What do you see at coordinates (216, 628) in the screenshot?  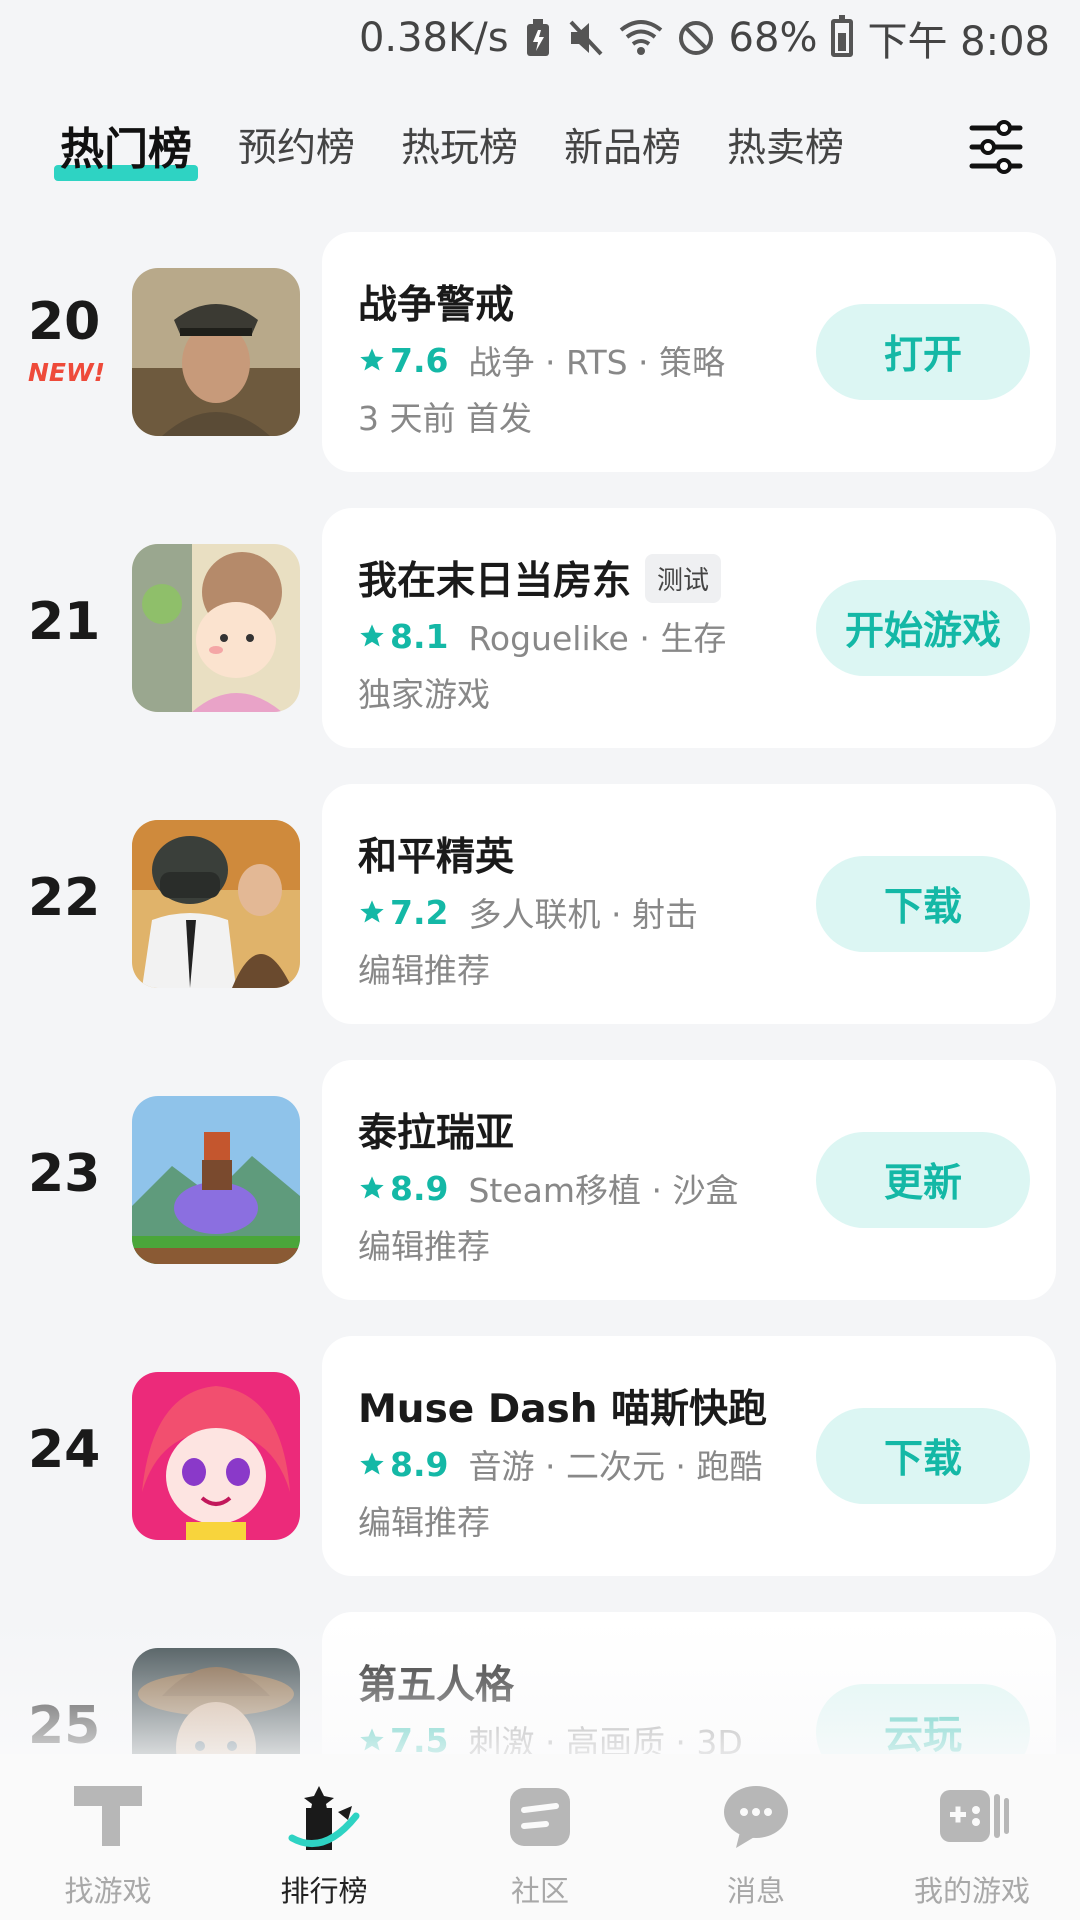 I see `game-icon-doomsday-landlord` at bounding box center [216, 628].